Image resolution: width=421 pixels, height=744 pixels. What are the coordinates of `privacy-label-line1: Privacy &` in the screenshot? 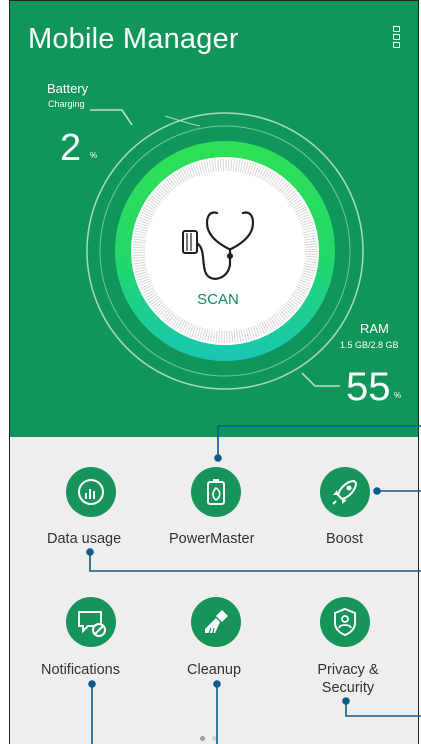 It's located at (348, 670).